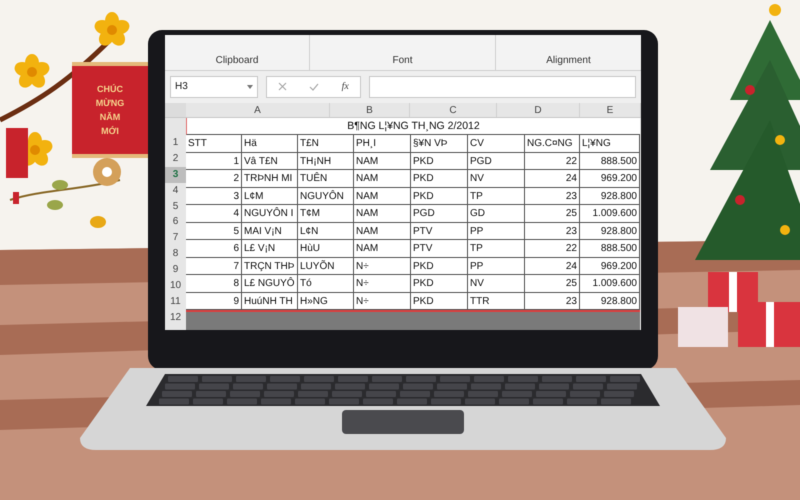  What do you see at coordinates (453, 110) in the screenshot?
I see `column-header: C` at bounding box center [453, 110].